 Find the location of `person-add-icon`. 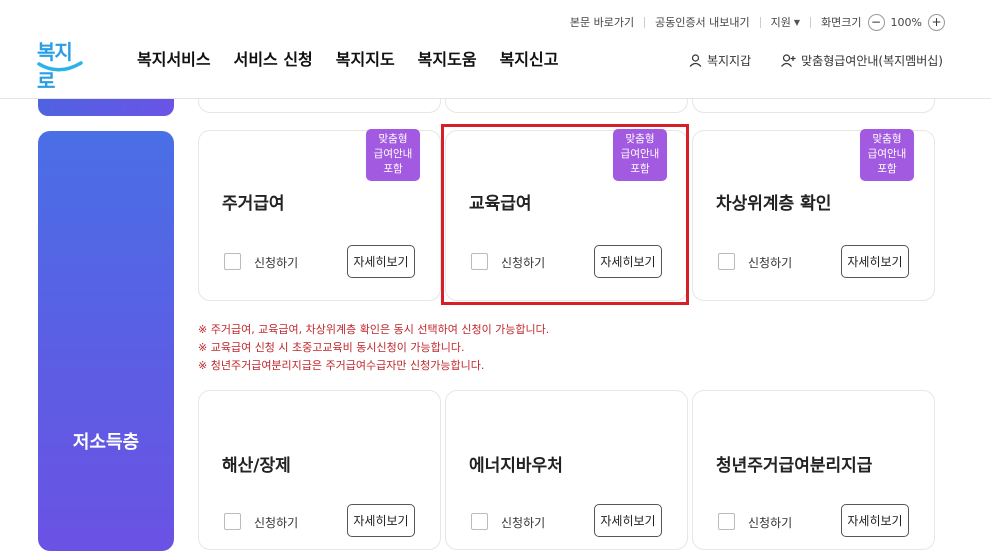

person-add-icon is located at coordinates (788, 60).